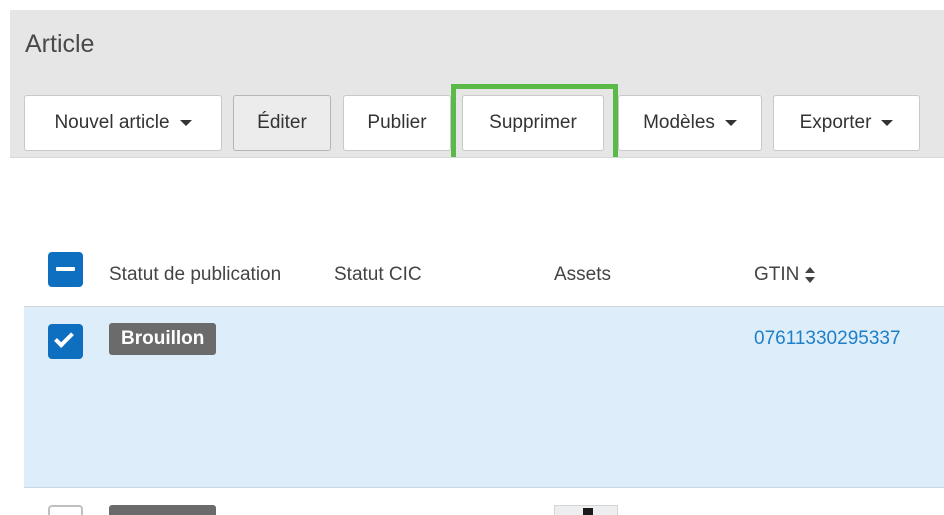  Describe the element at coordinates (195, 275) in the screenshot. I see `column-header-status: Statut de publication` at that location.